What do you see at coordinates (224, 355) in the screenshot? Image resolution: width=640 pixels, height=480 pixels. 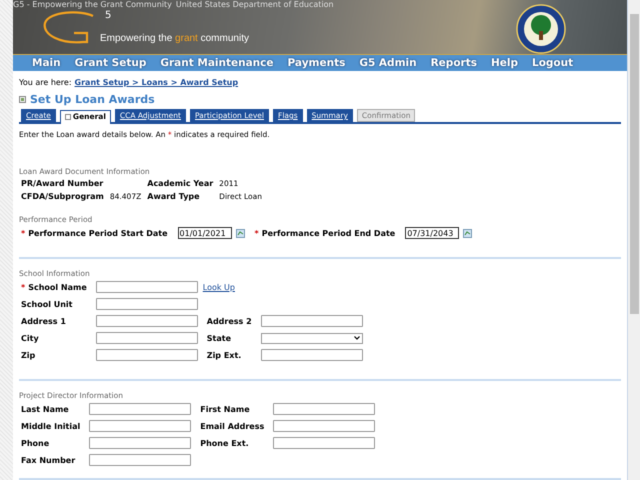 I see `field-label: Zip Ext.` at bounding box center [224, 355].